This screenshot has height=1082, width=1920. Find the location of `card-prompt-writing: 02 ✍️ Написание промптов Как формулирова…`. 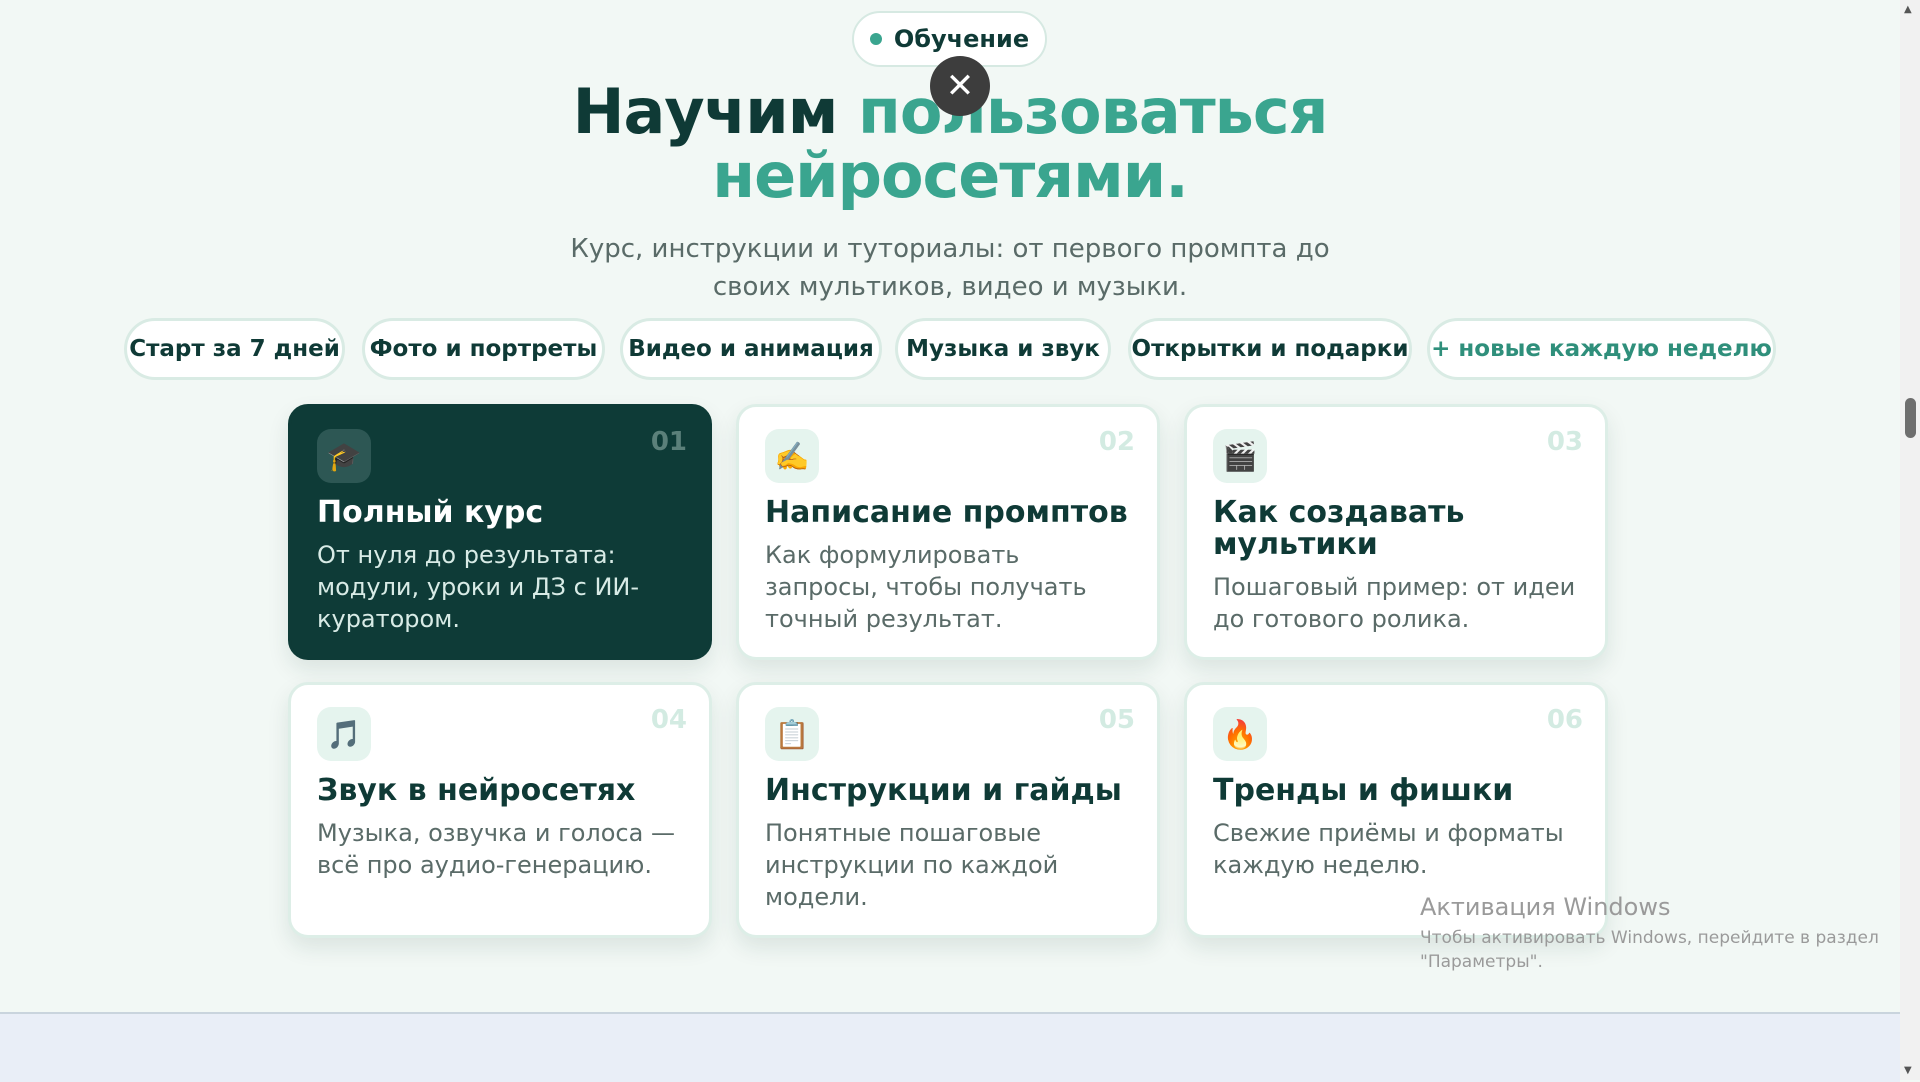

card-prompt-writing: 02 ✍️ Написание промптов Как формулирова… is located at coordinates (948, 532).